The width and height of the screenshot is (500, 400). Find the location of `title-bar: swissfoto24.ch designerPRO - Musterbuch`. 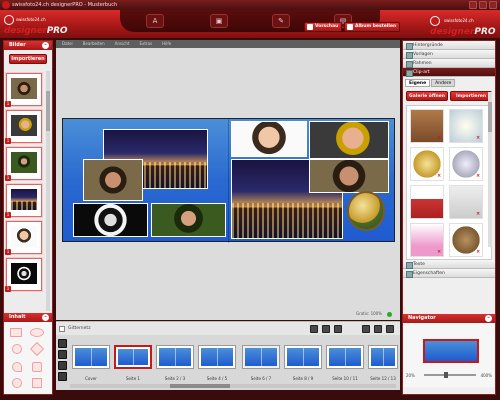

title-bar: swissfoto24.ch designerPRO - Musterbuch is located at coordinates (250, 5).